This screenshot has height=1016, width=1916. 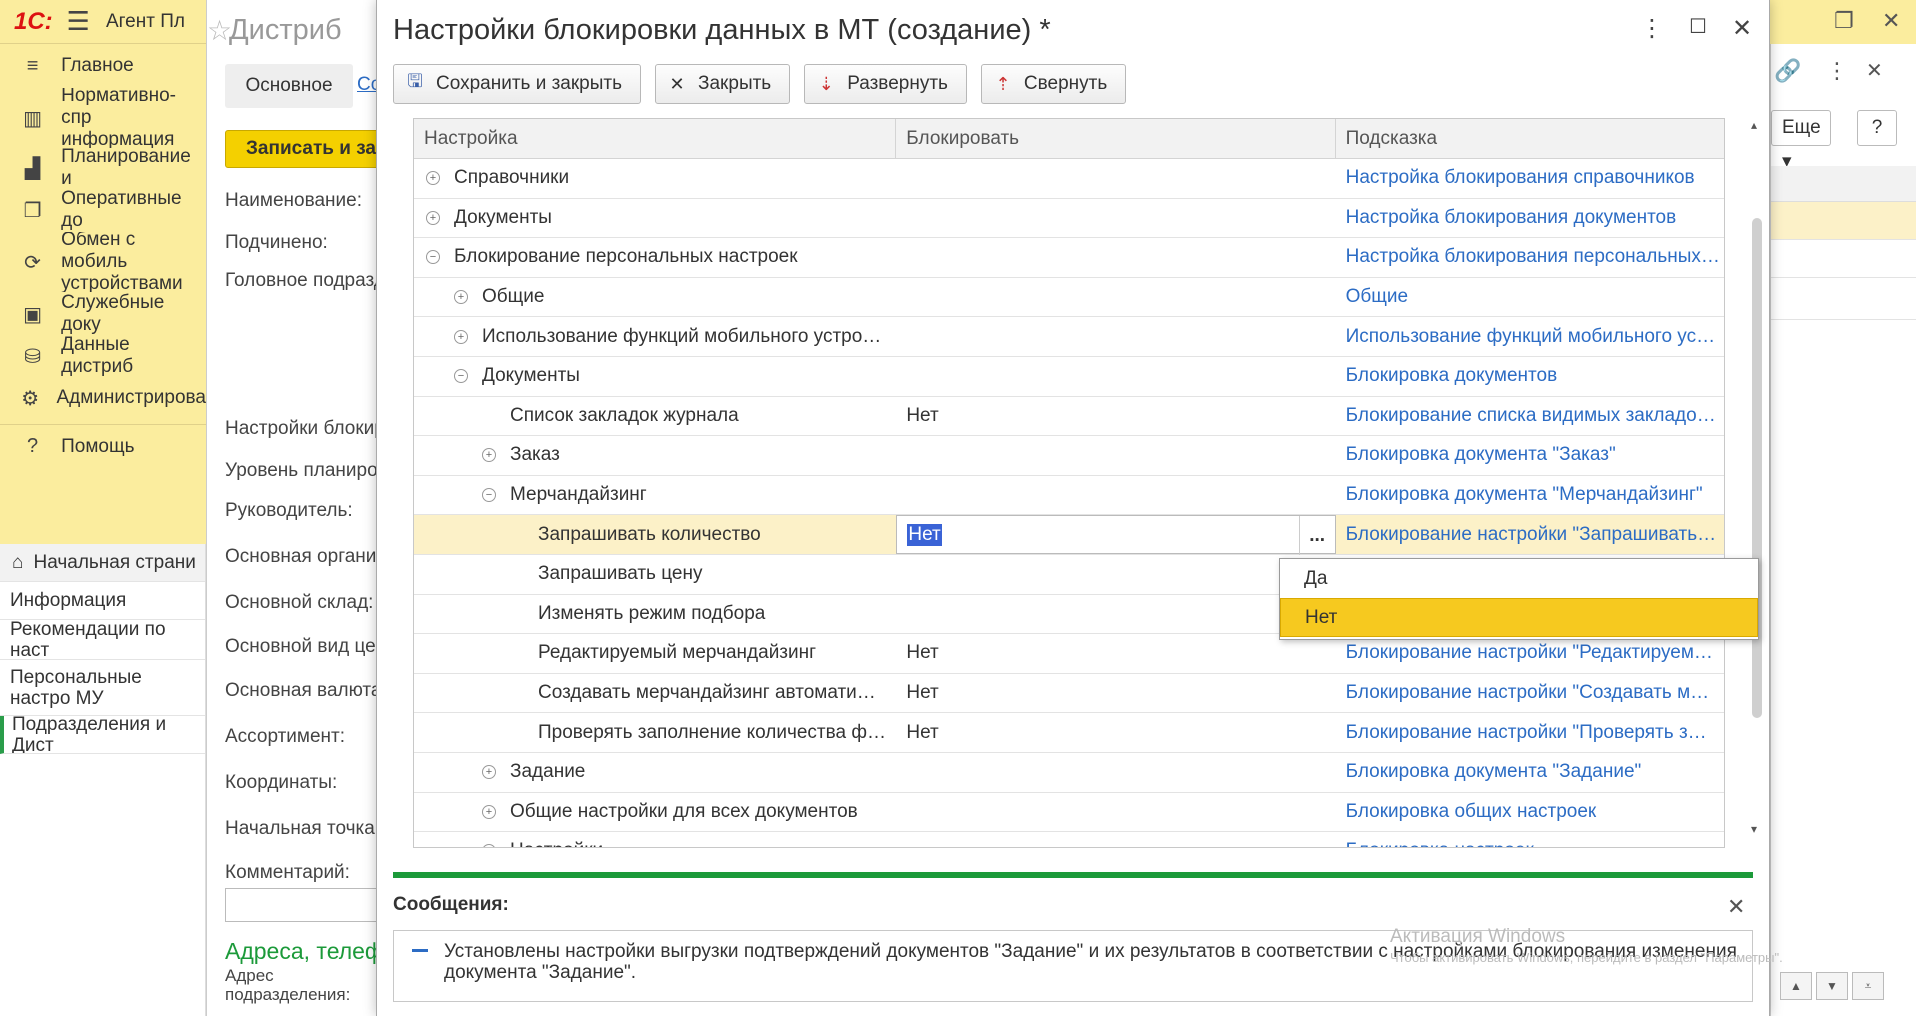 I want to click on tree-row: + Общие Общие, so click(x=1069, y=298).